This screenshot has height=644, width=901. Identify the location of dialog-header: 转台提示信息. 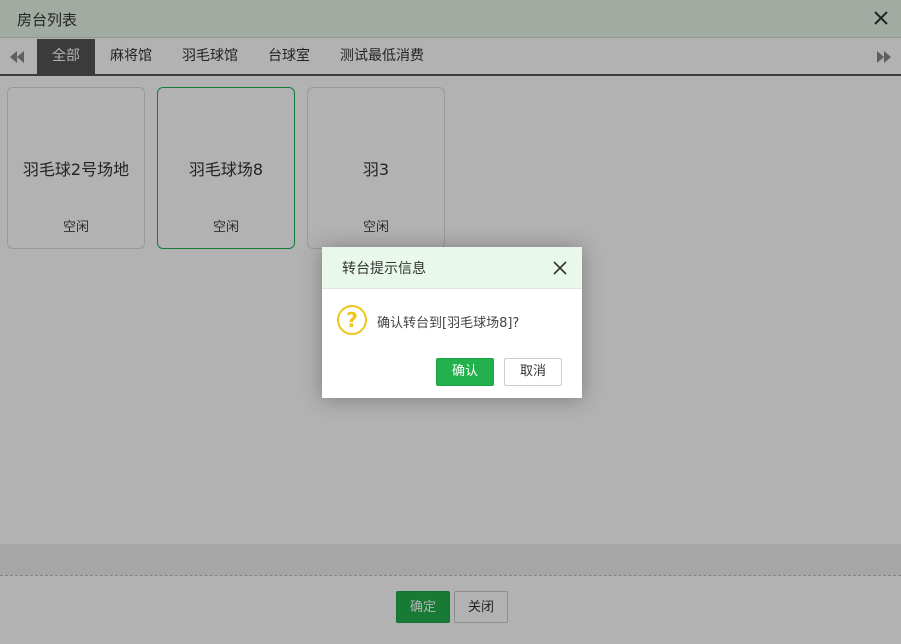
(452, 268).